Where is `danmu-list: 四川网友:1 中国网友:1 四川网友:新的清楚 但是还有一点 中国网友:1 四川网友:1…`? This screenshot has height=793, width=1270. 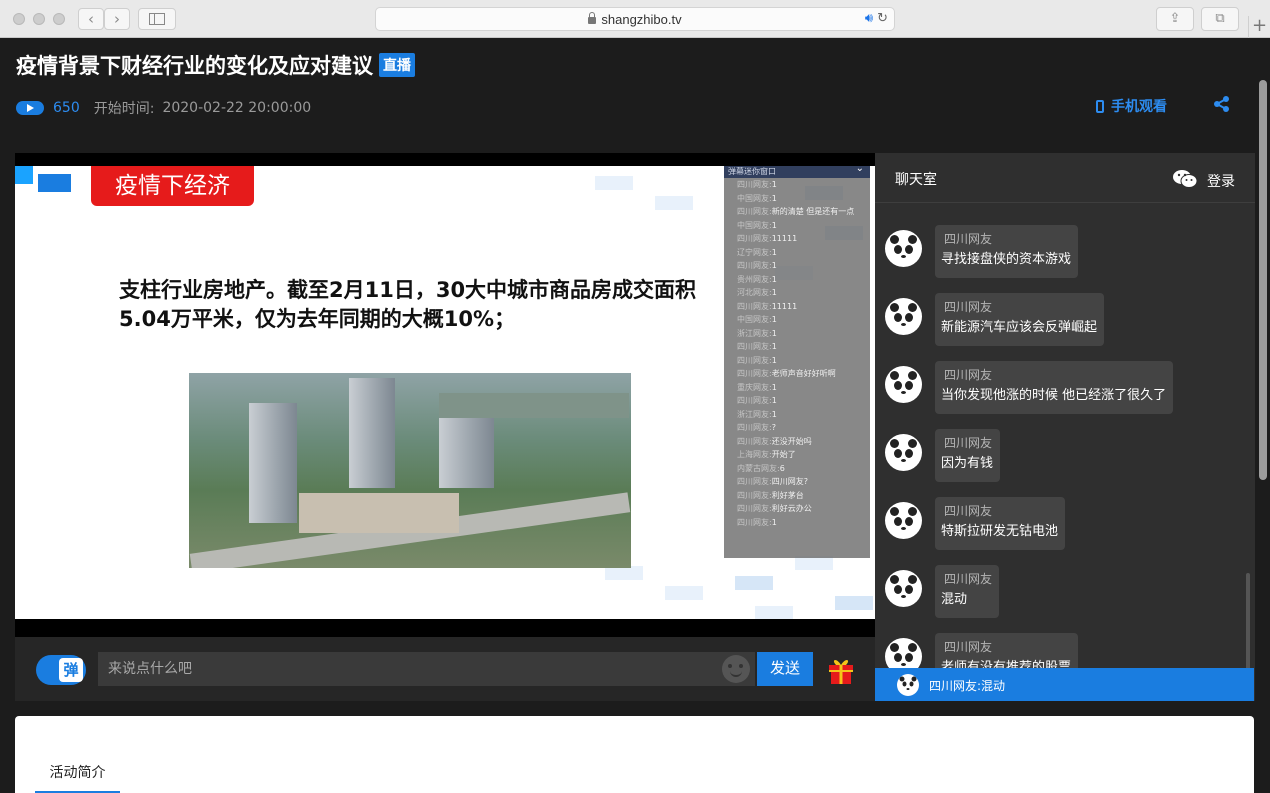
danmu-list: 四川网友:1 中国网友:1 四川网友:新的清楚 但是还有一点 中国网友:1 四川网友:1… is located at coordinates (797, 353).